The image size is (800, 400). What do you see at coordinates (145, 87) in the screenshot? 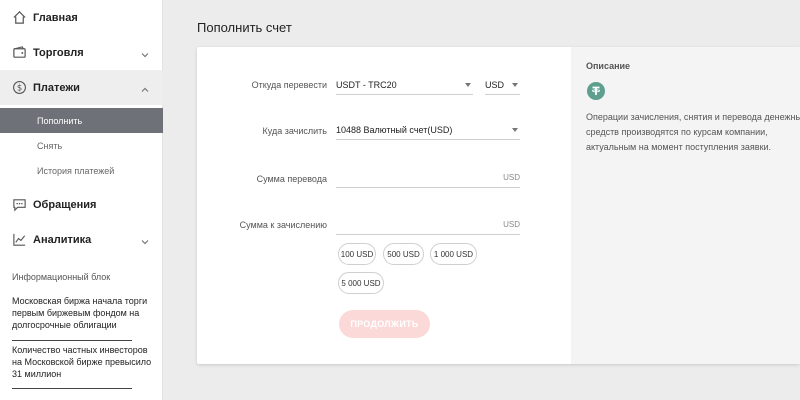
I see `chevron-up-icon` at bounding box center [145, 87].